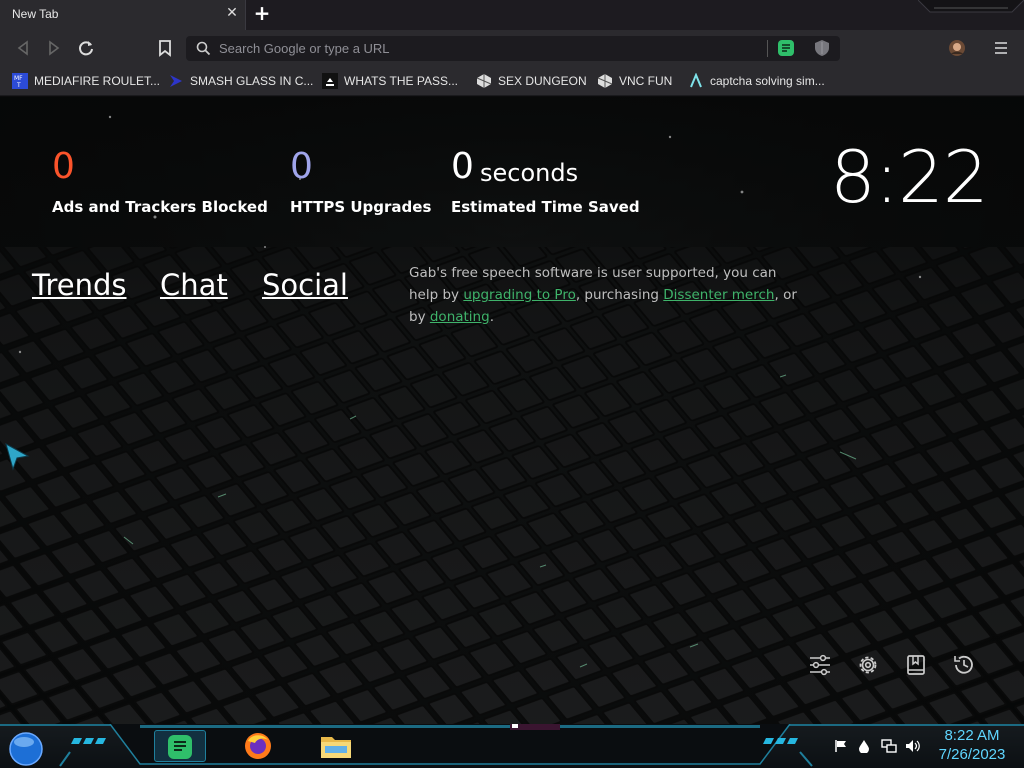  Describe the element at coordinates (889, 746) in the screenshot. I see `network-icon` at that location.